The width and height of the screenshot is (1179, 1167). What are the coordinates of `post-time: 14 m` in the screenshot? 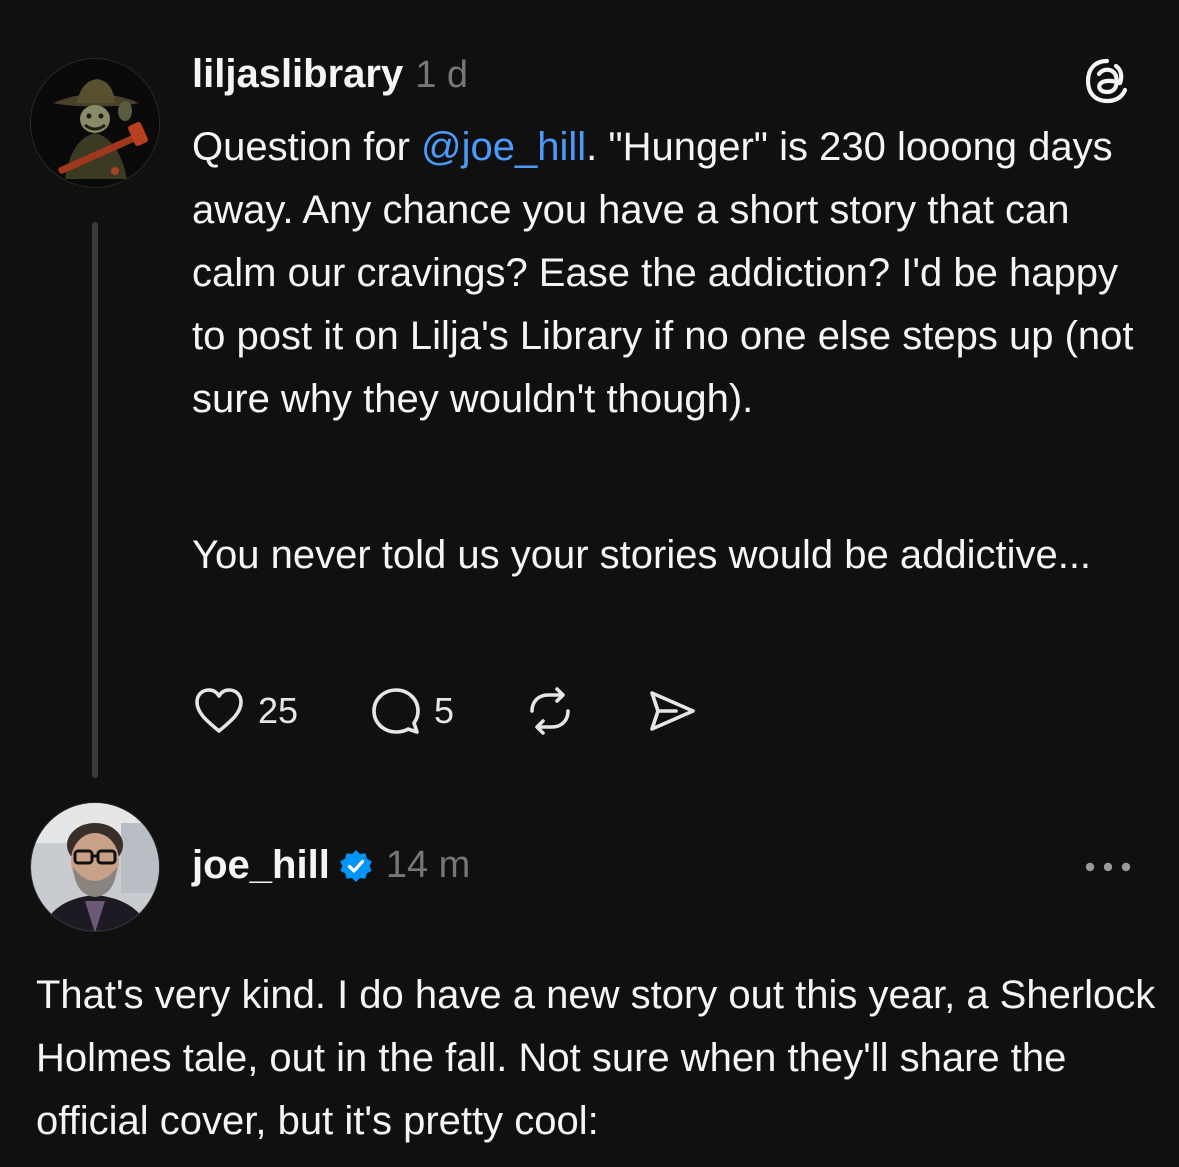 It's located at (428, 865).